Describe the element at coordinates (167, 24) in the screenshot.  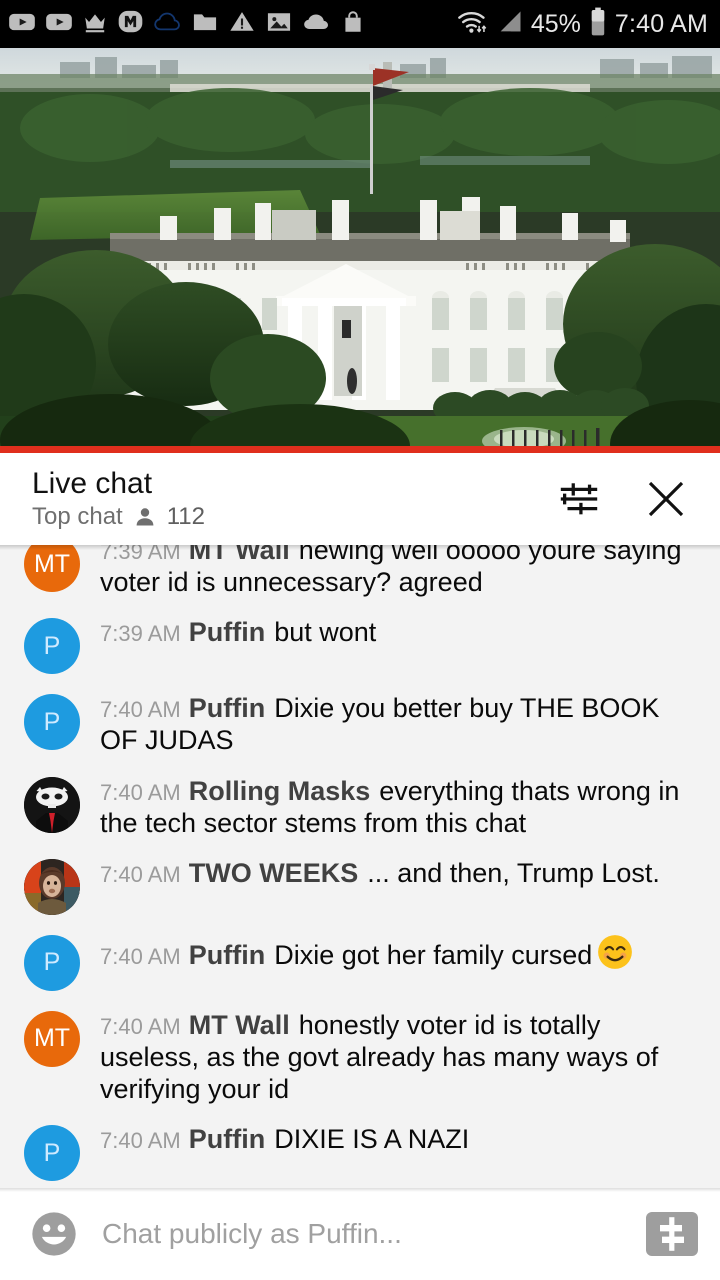
I see `cloud-outline-icon` at that location.